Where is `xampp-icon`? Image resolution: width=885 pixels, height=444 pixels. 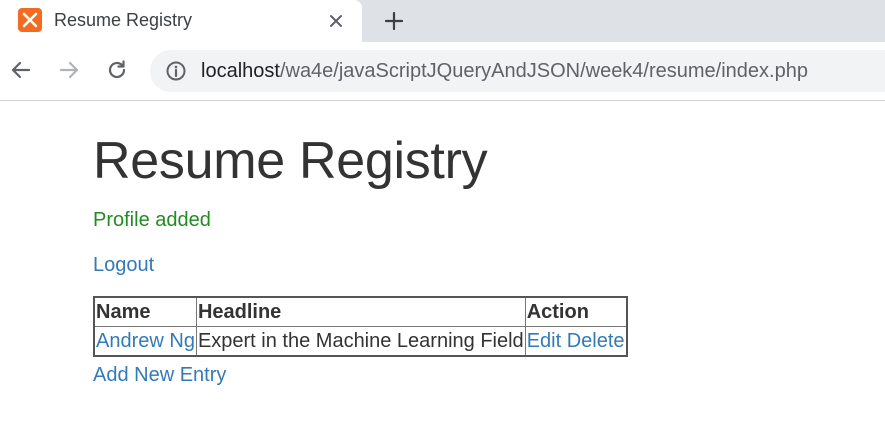
xampp-icon is located at coordinates (30, 20).